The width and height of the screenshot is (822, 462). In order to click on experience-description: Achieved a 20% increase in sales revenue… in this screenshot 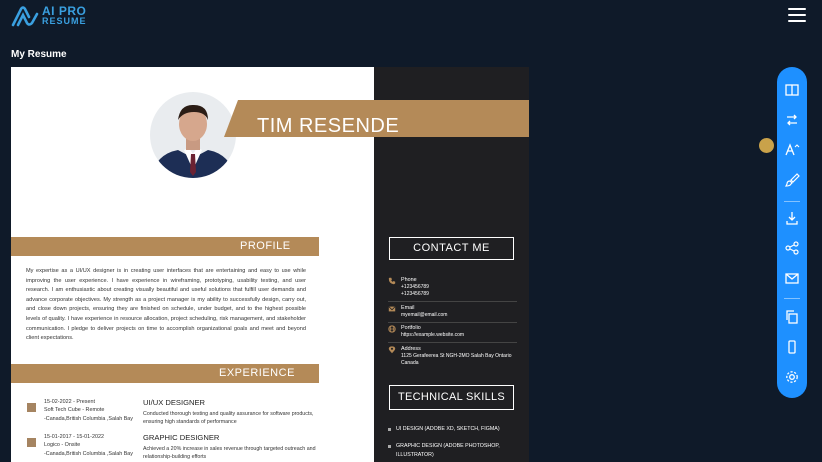, I will do `click(229, 453)`.